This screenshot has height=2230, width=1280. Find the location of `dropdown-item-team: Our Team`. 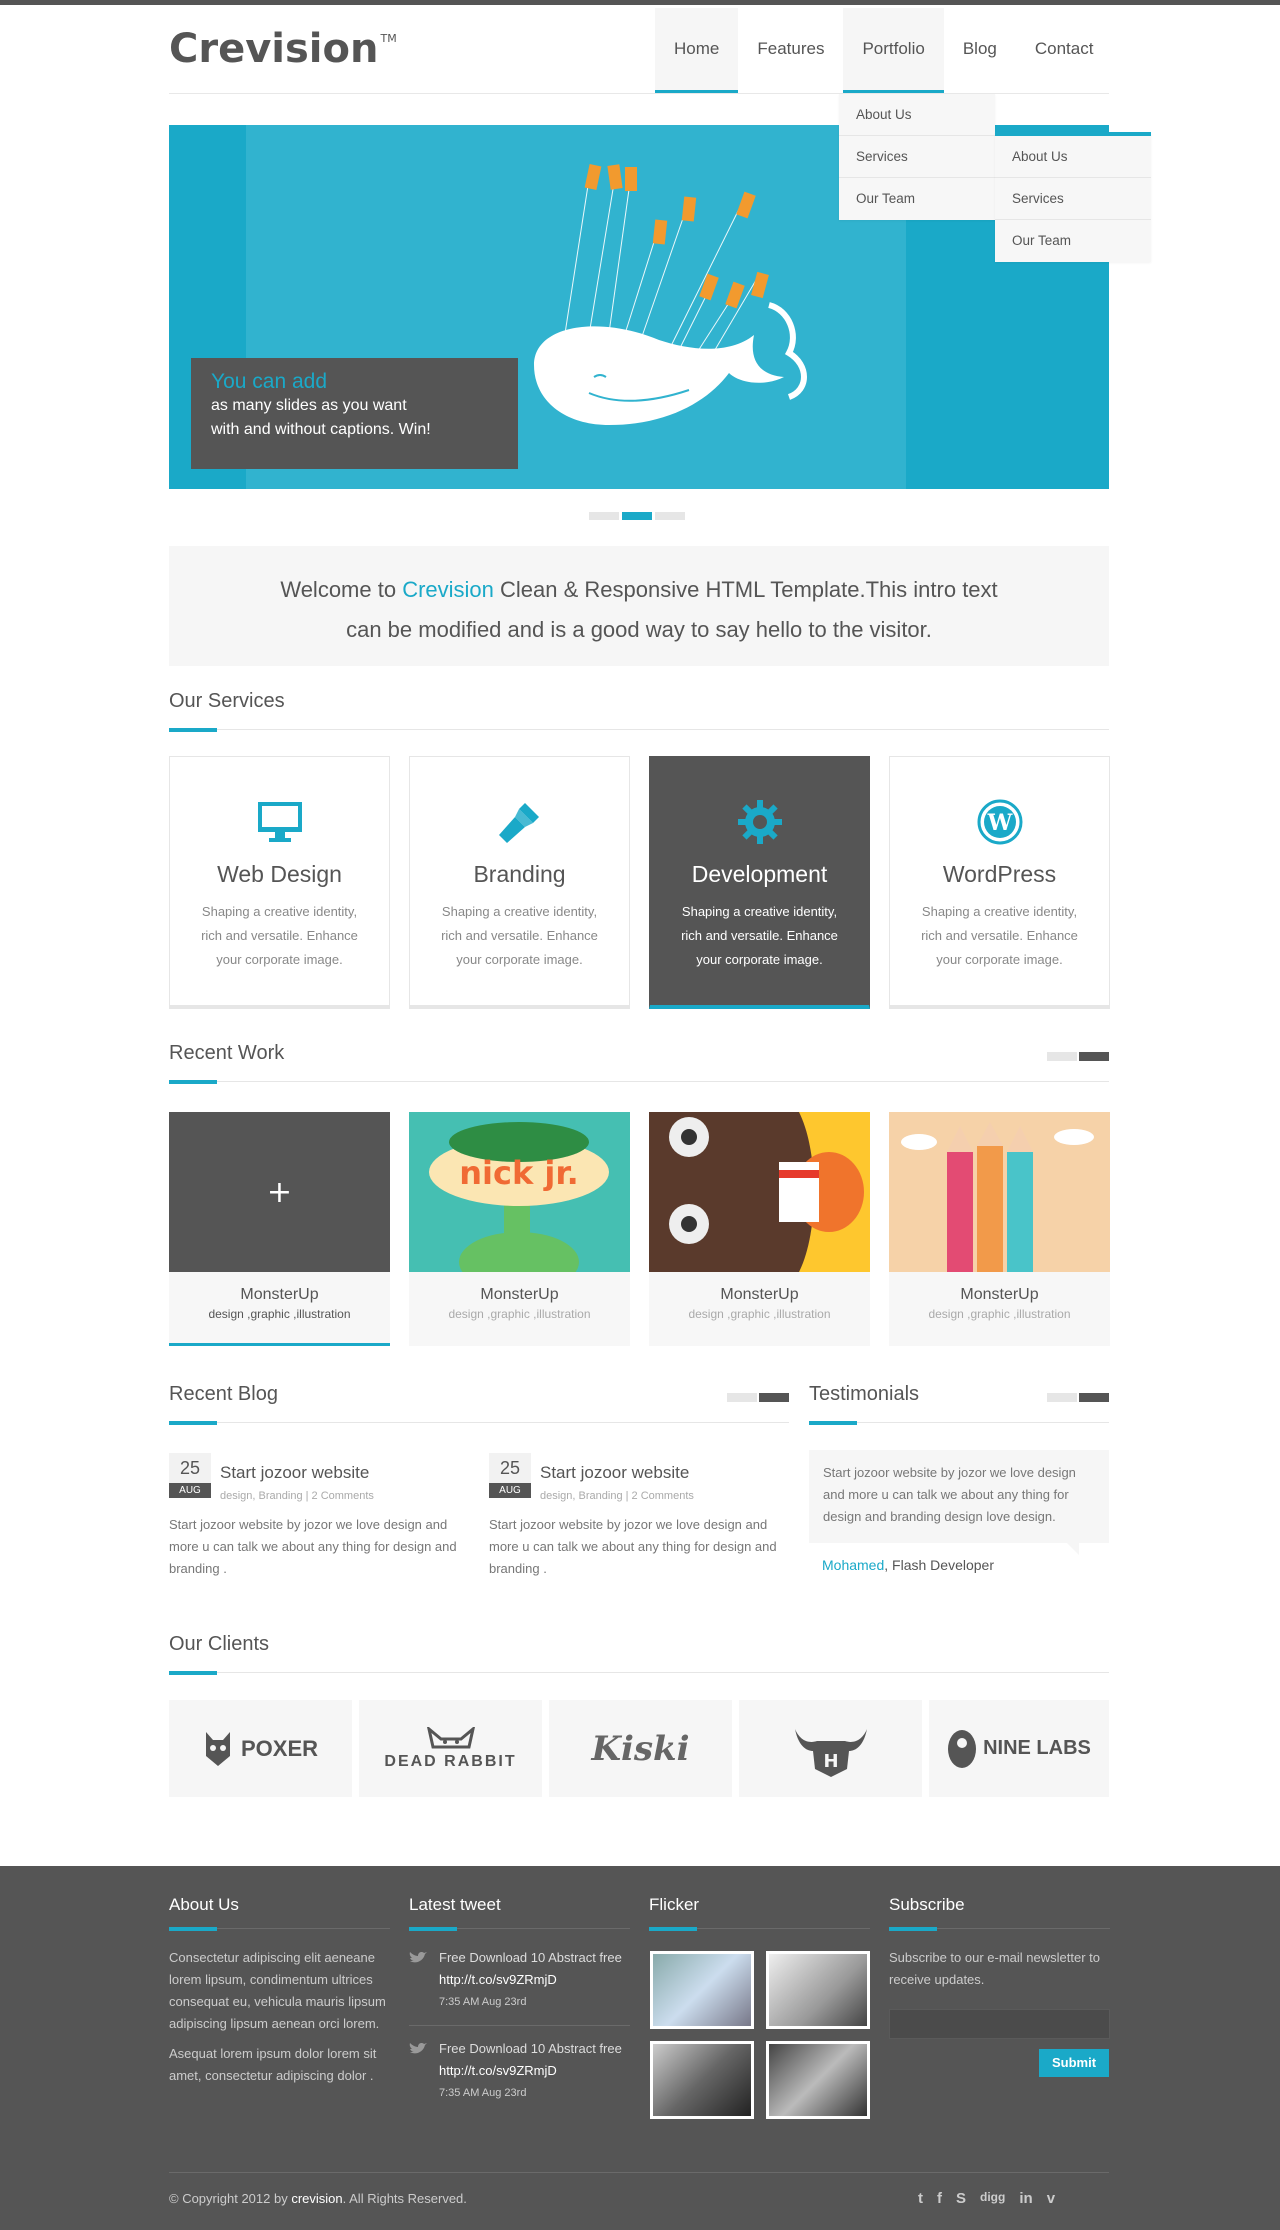

dropdown-item-team: Our Team is located at coordinates (917, 199).